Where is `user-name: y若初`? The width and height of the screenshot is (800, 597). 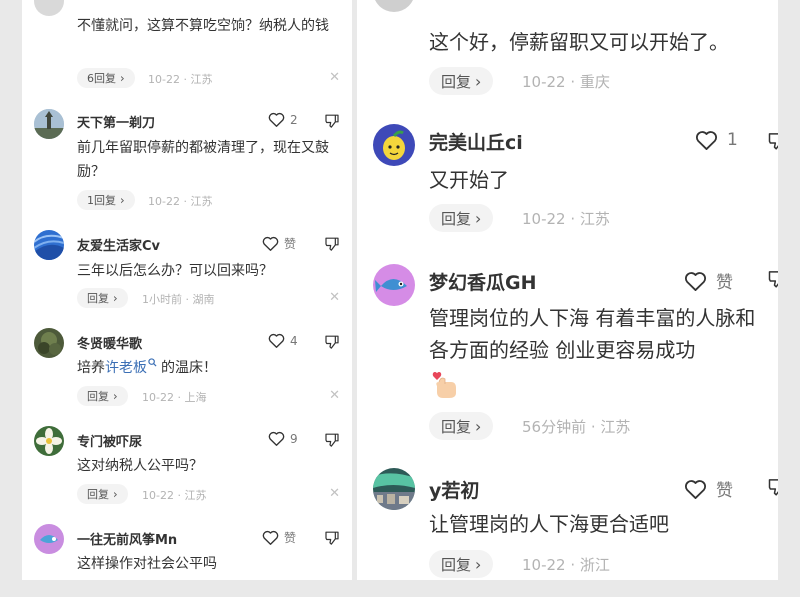 user-name: y若初 is located at coordinates (454, 489).